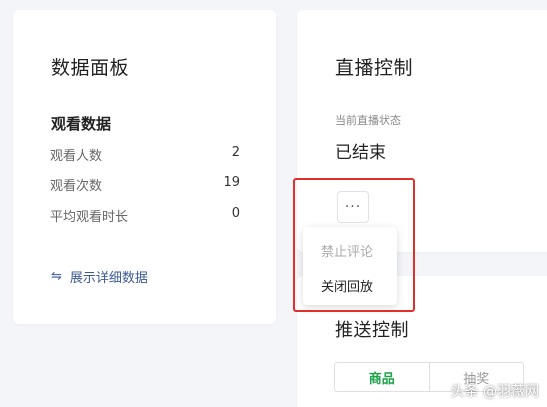 The height and width of the screenshot is (407, 547). I want to click on stat-value: 19, so click(231, 182).